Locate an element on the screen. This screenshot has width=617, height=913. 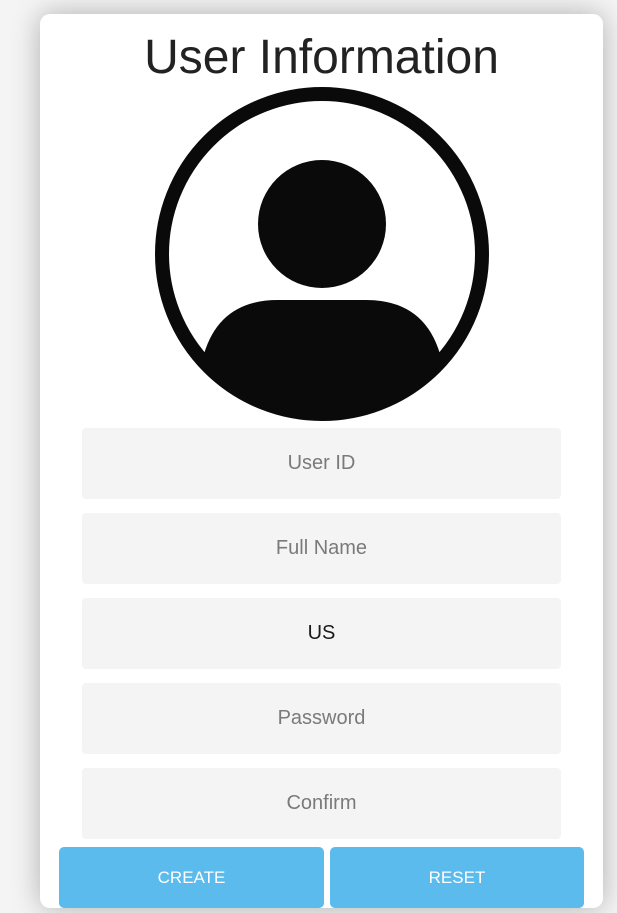
page-title: User Information is located at coordinates (321, 57).